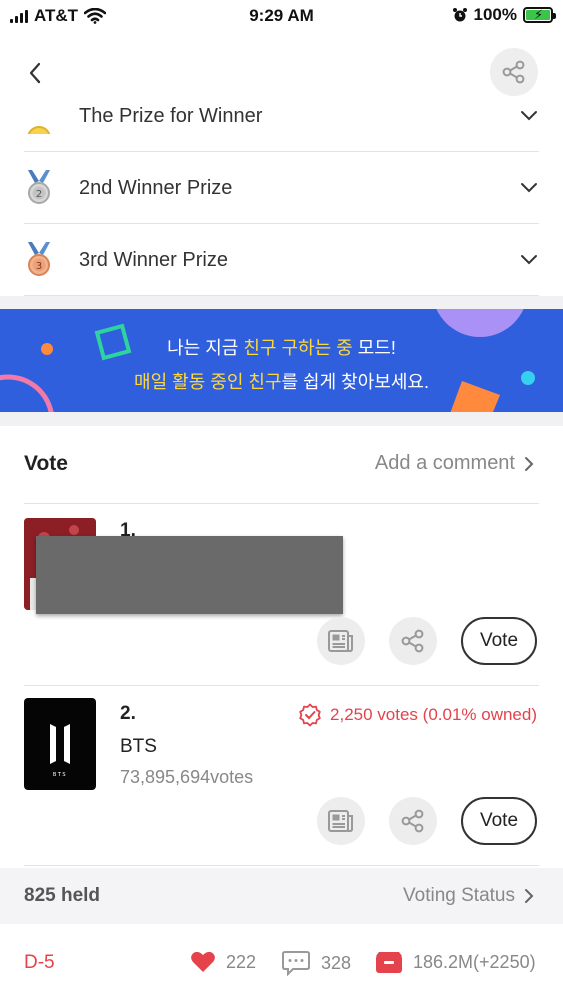 The width and height of the screenshot is (563, 1000). I want to click on voting-status-label: Voting Status, so click(459, 895).